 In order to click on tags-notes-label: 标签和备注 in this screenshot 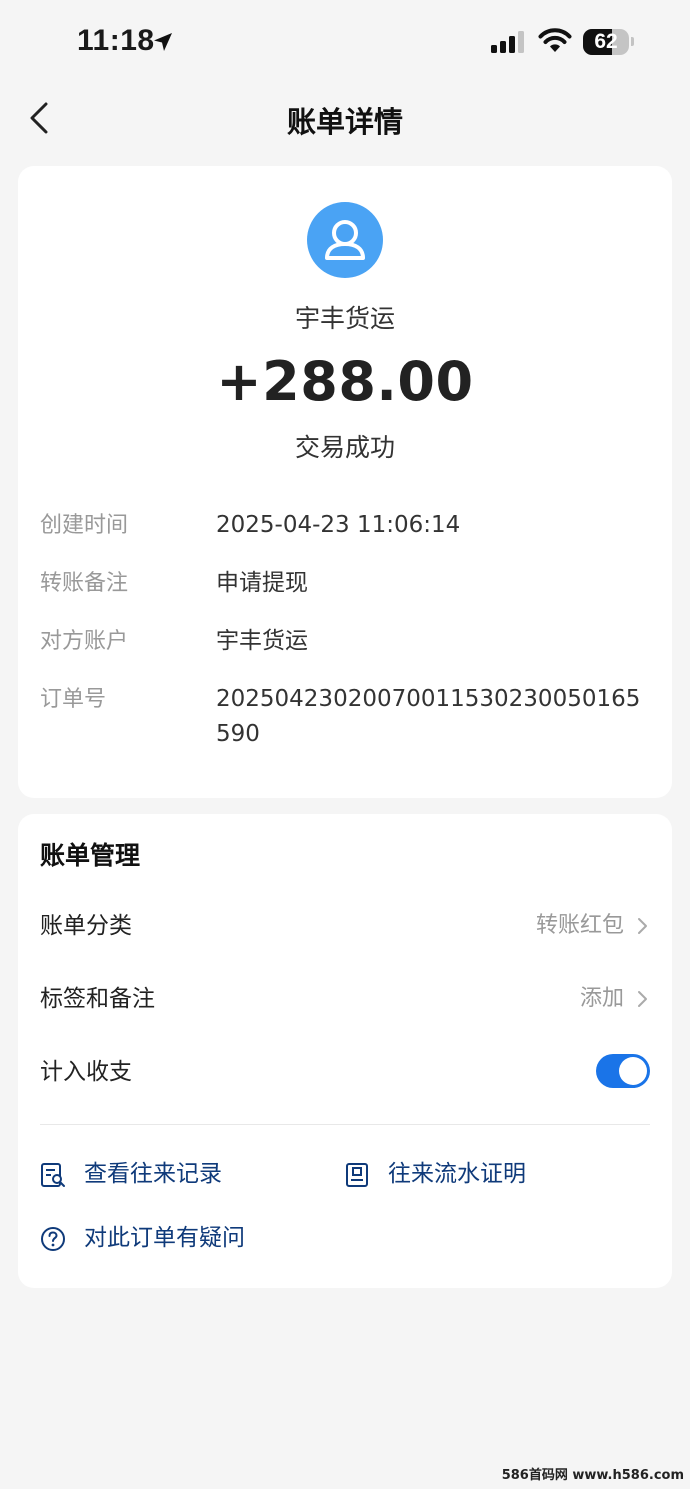, I will do `click(97, 999)`.